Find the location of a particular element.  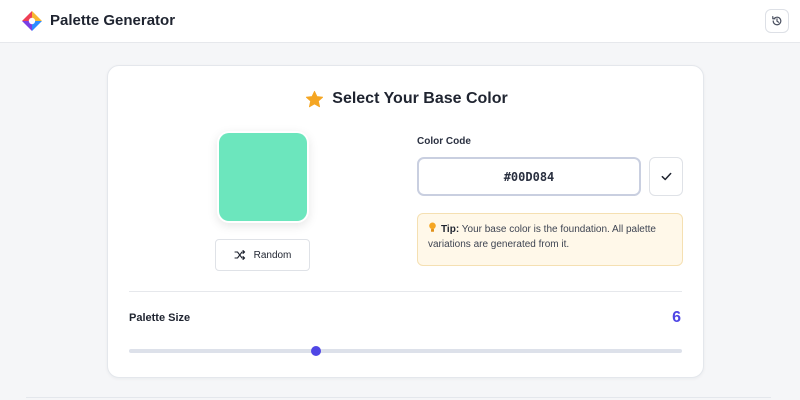

color-code-label: Color Code is located at coordinates (444, 141).